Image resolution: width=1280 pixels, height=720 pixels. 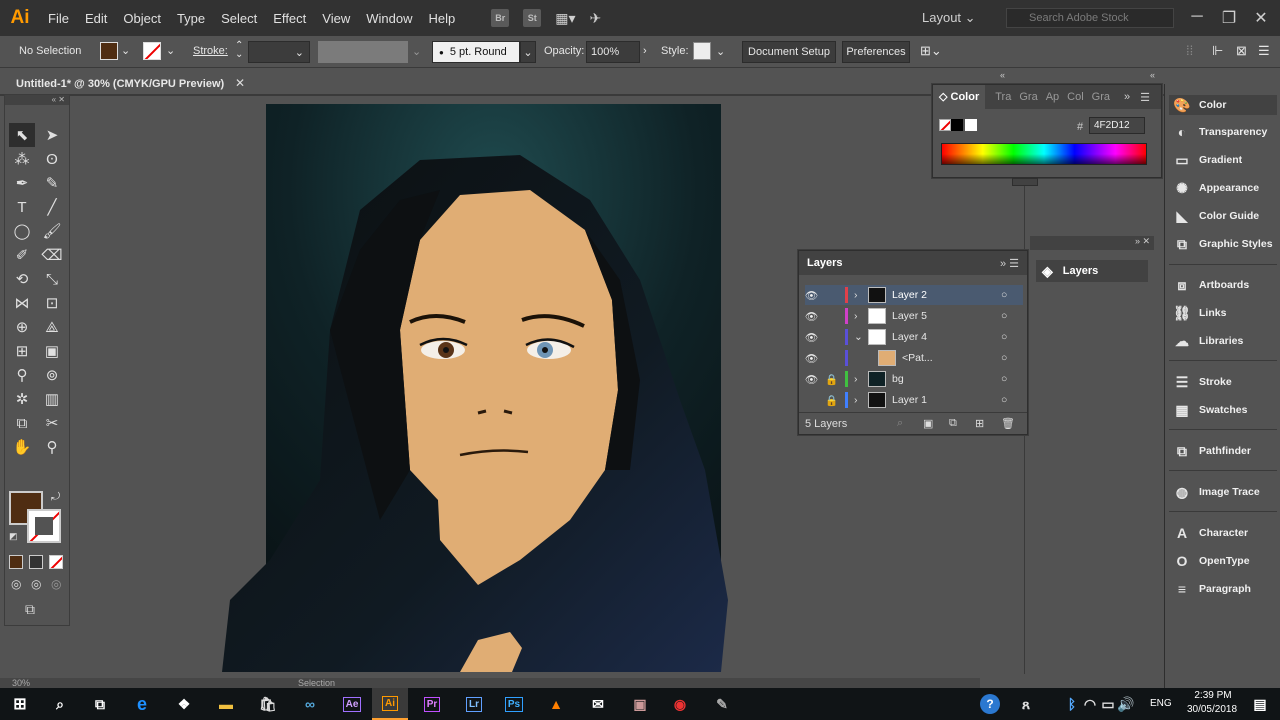 What do you see at coordinates (1145, 97) in the screenshot?
I see `color-panel-menu-icon: ☰` at bounding box center [1145, 97].